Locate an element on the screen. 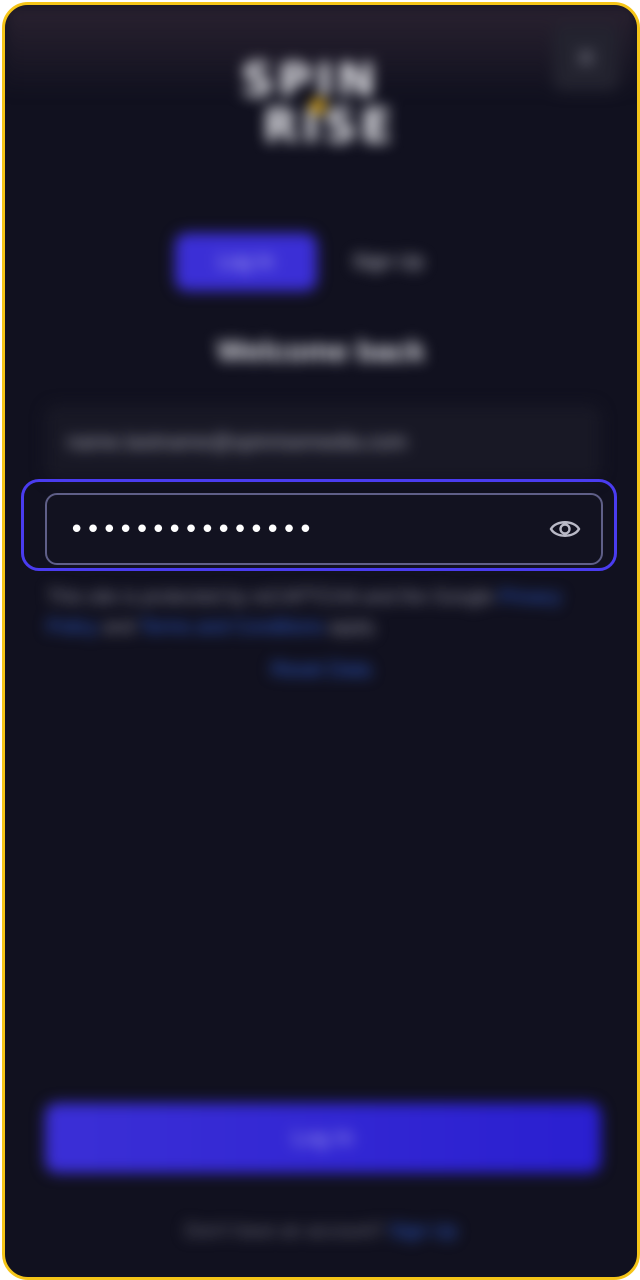 Image resolution: width=640 pixels, height=1280 pixels. close-icon: × is located at coordinates (586, 57).